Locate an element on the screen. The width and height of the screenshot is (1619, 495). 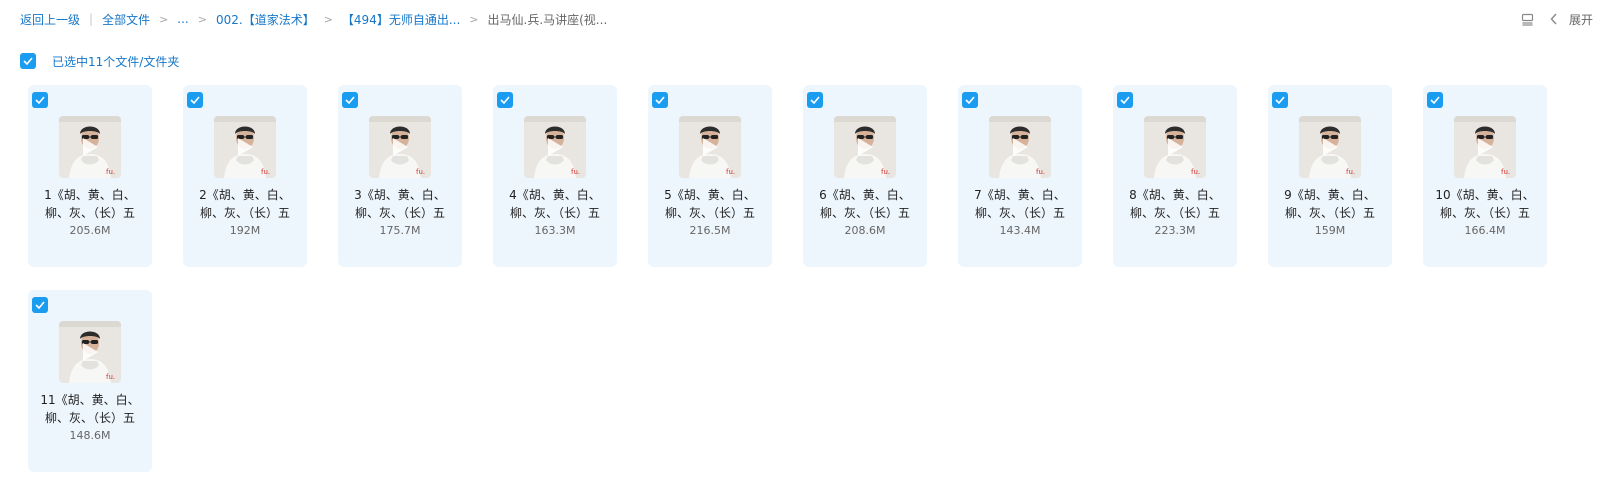
file-card: fu. 8《胡、黄、白、 柳、灰、（长）五 223.3M is located at coordinates (1175, 176).